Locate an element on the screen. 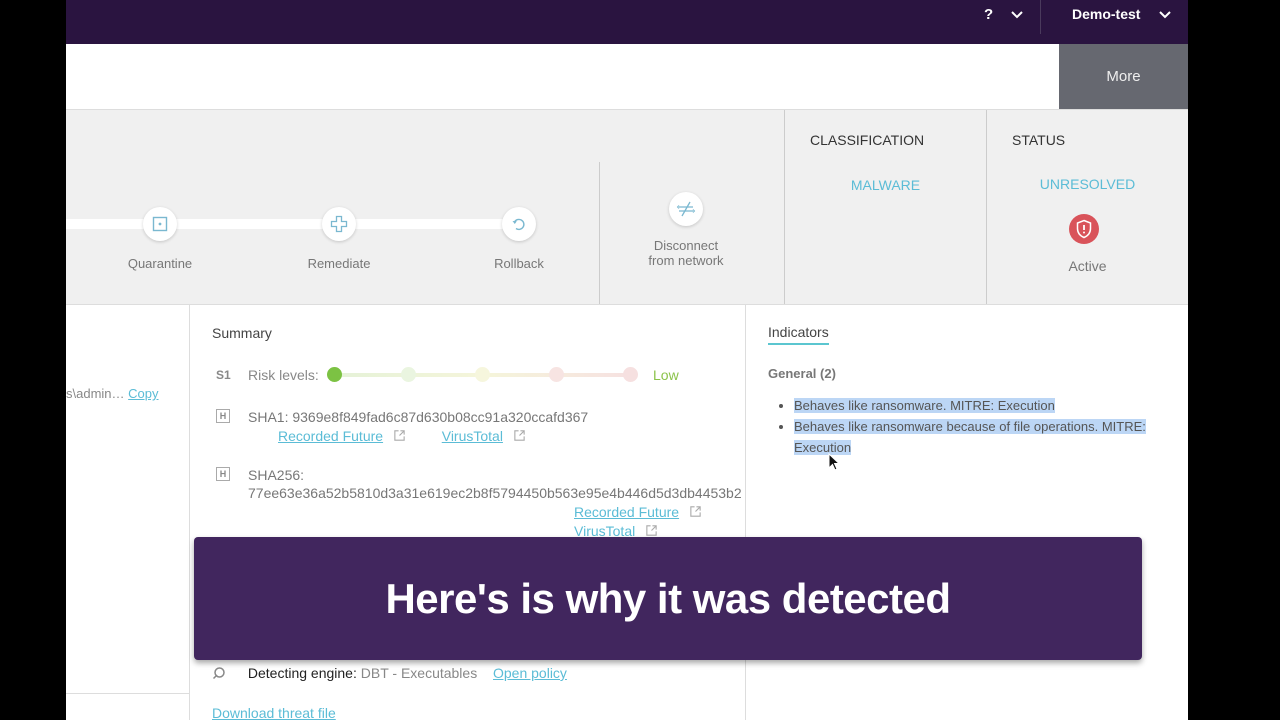  rollback-label: Rollback is located at coordinates (519, 263).